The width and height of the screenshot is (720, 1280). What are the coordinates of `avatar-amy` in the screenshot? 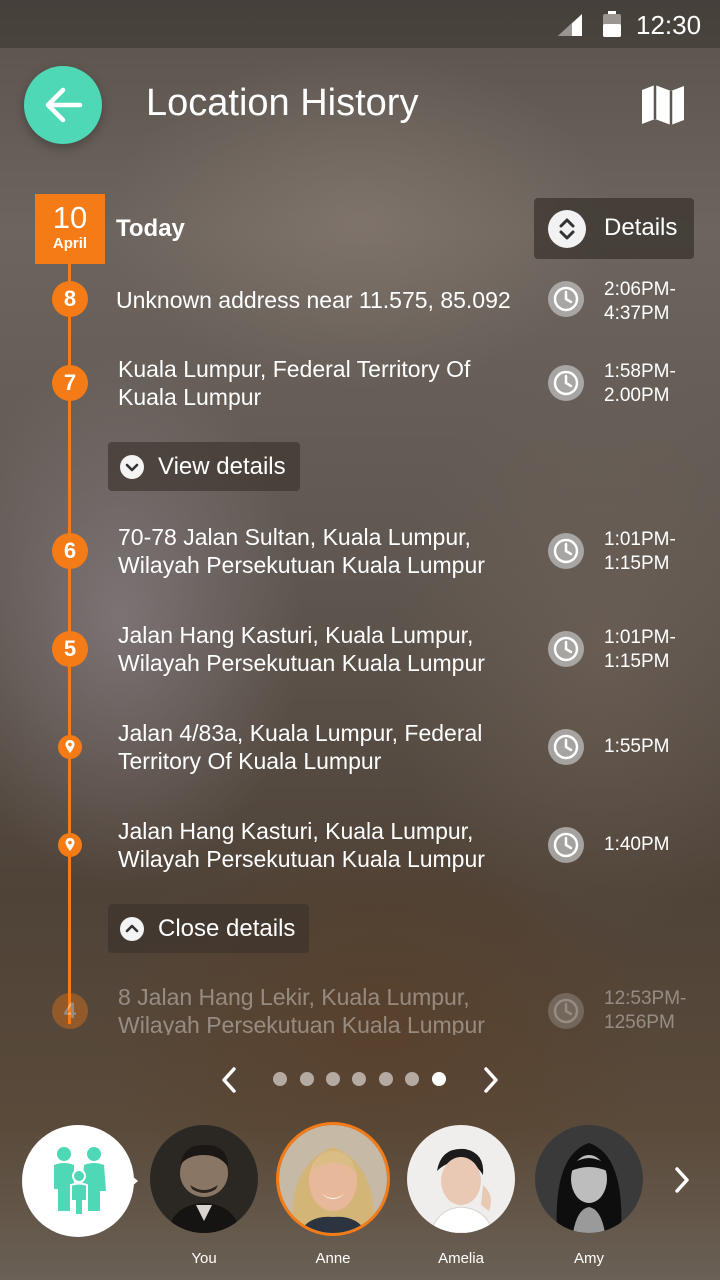 It's located at (589, 1179).